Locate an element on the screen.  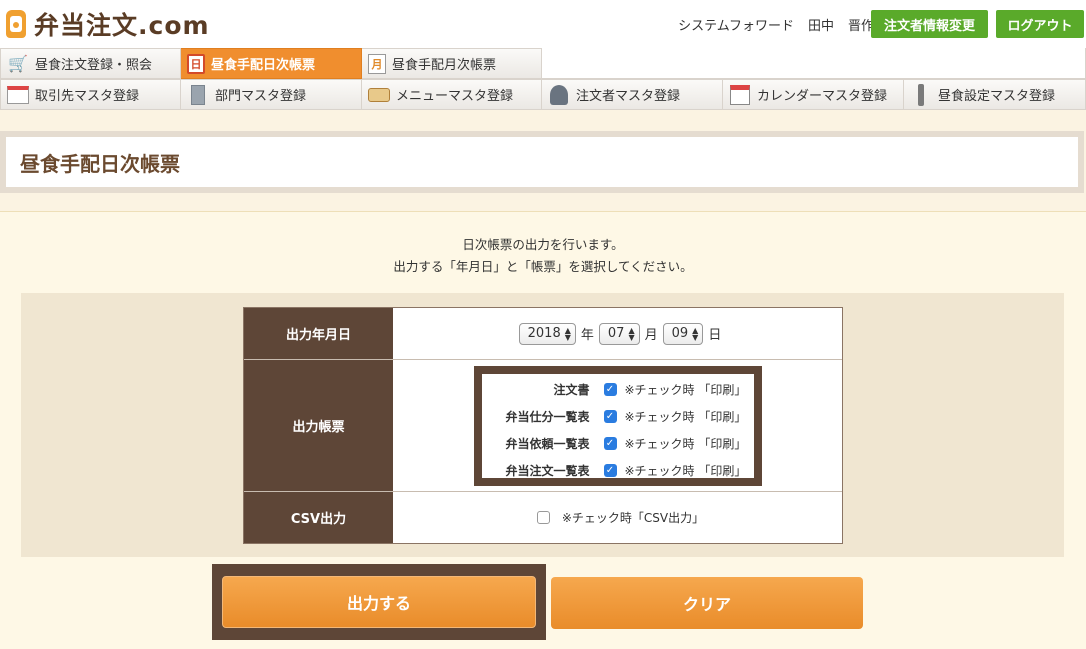
nav-lunch-settings-master: 昼食設定マスタ登録 is located at coordinates (995, 94).